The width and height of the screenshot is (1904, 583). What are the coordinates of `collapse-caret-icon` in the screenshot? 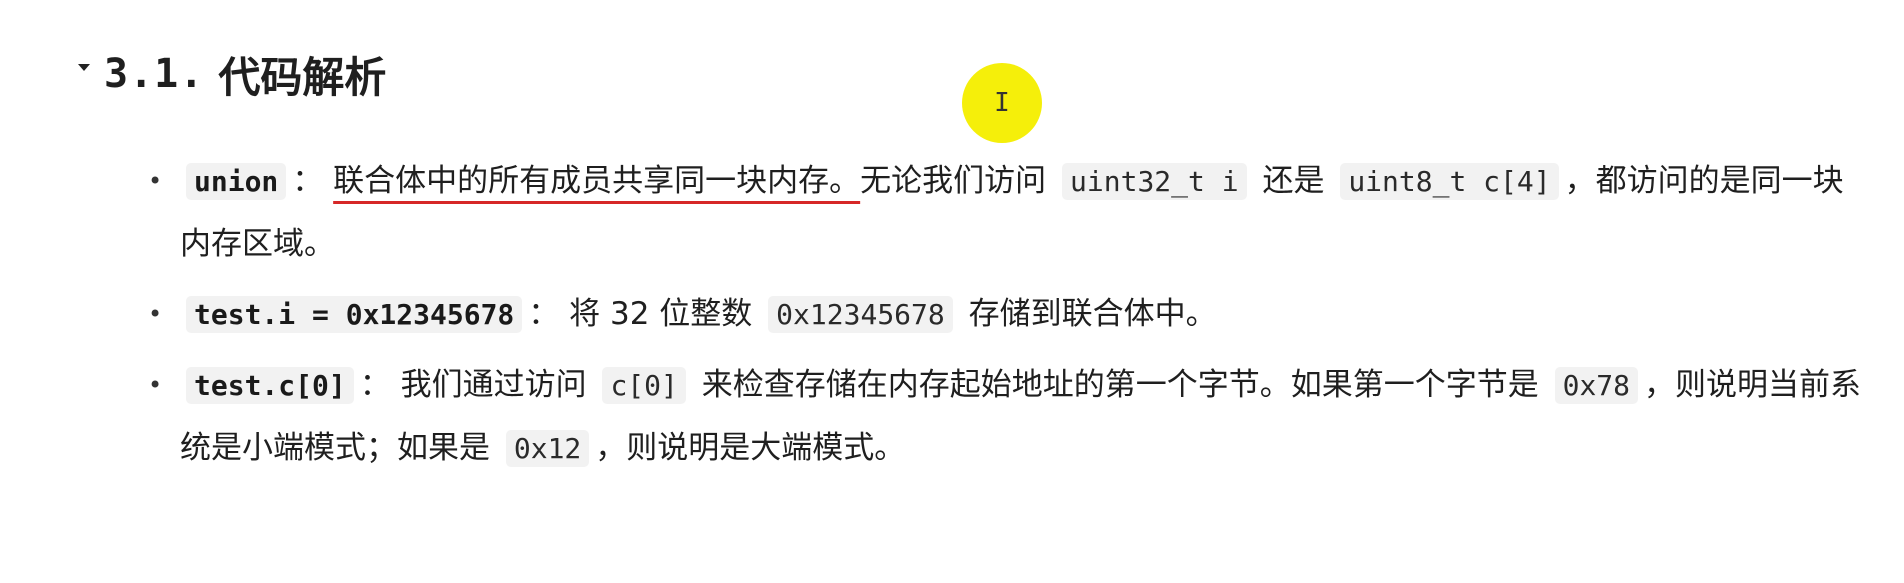 It's located at (84, 67).